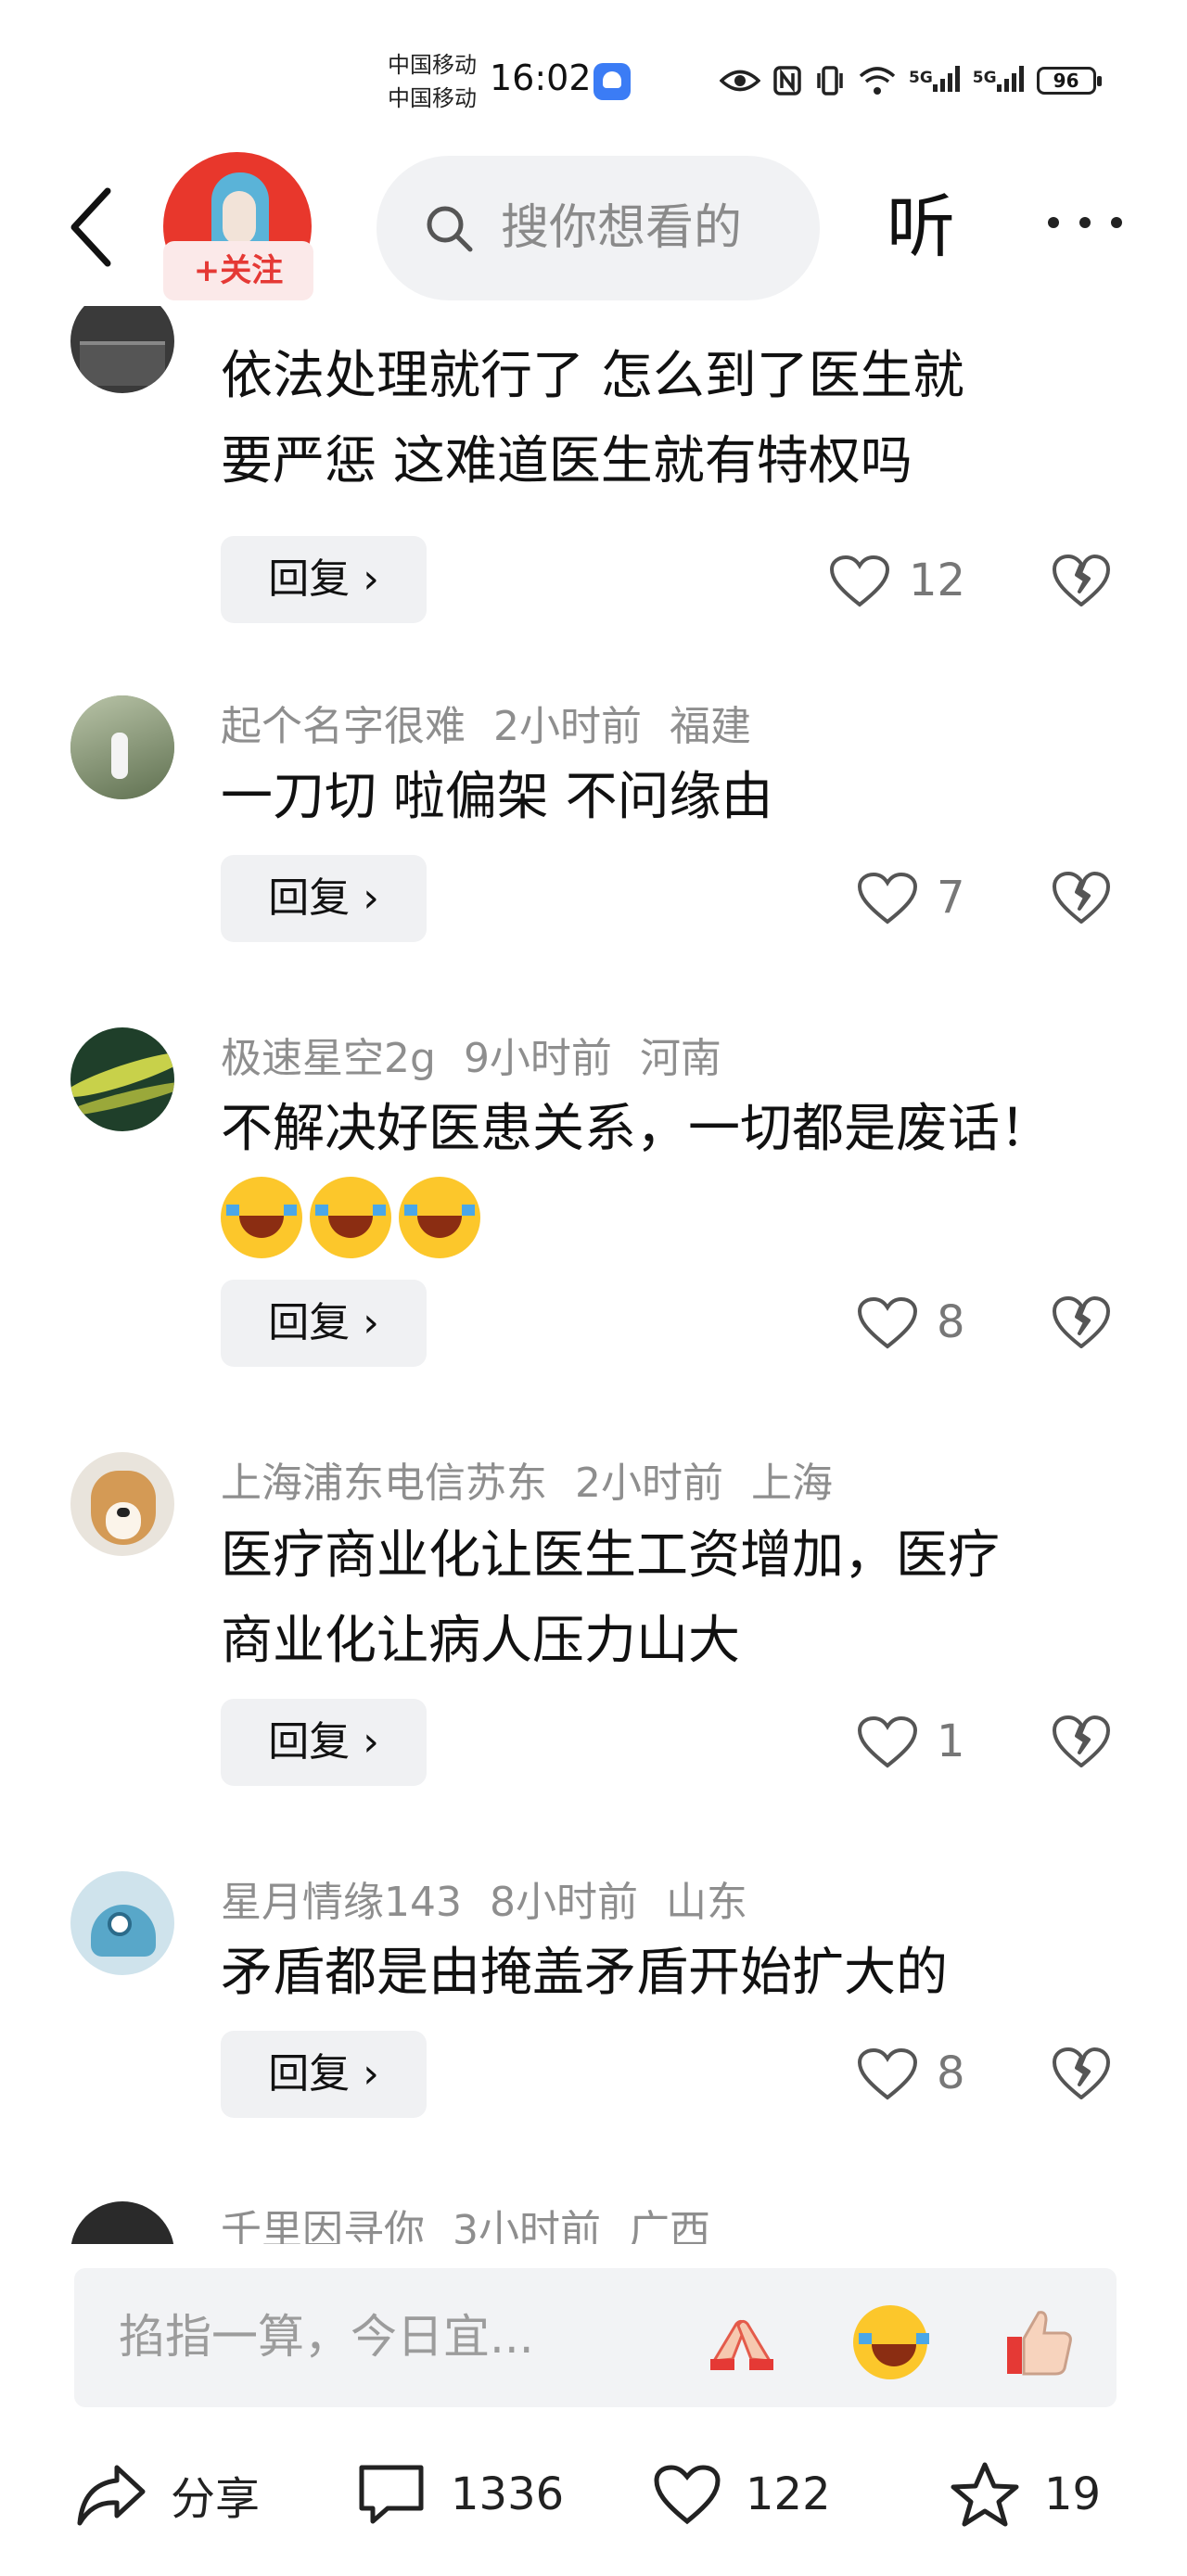 This screenshot has width=1187, height=2576. I want to click on comment-meta: 星月情缘143 8小时前 山东, so click(498, 1903).